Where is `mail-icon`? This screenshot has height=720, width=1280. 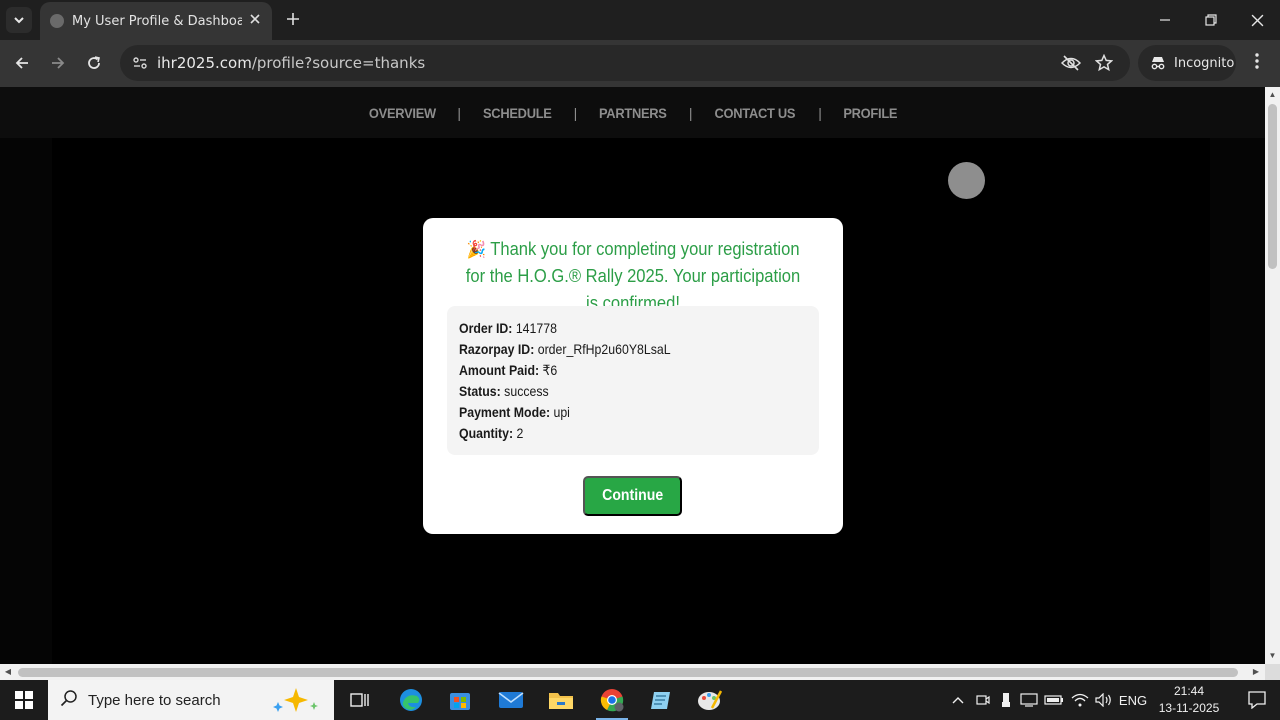 mail-icon is located at coordinates (511, 700).